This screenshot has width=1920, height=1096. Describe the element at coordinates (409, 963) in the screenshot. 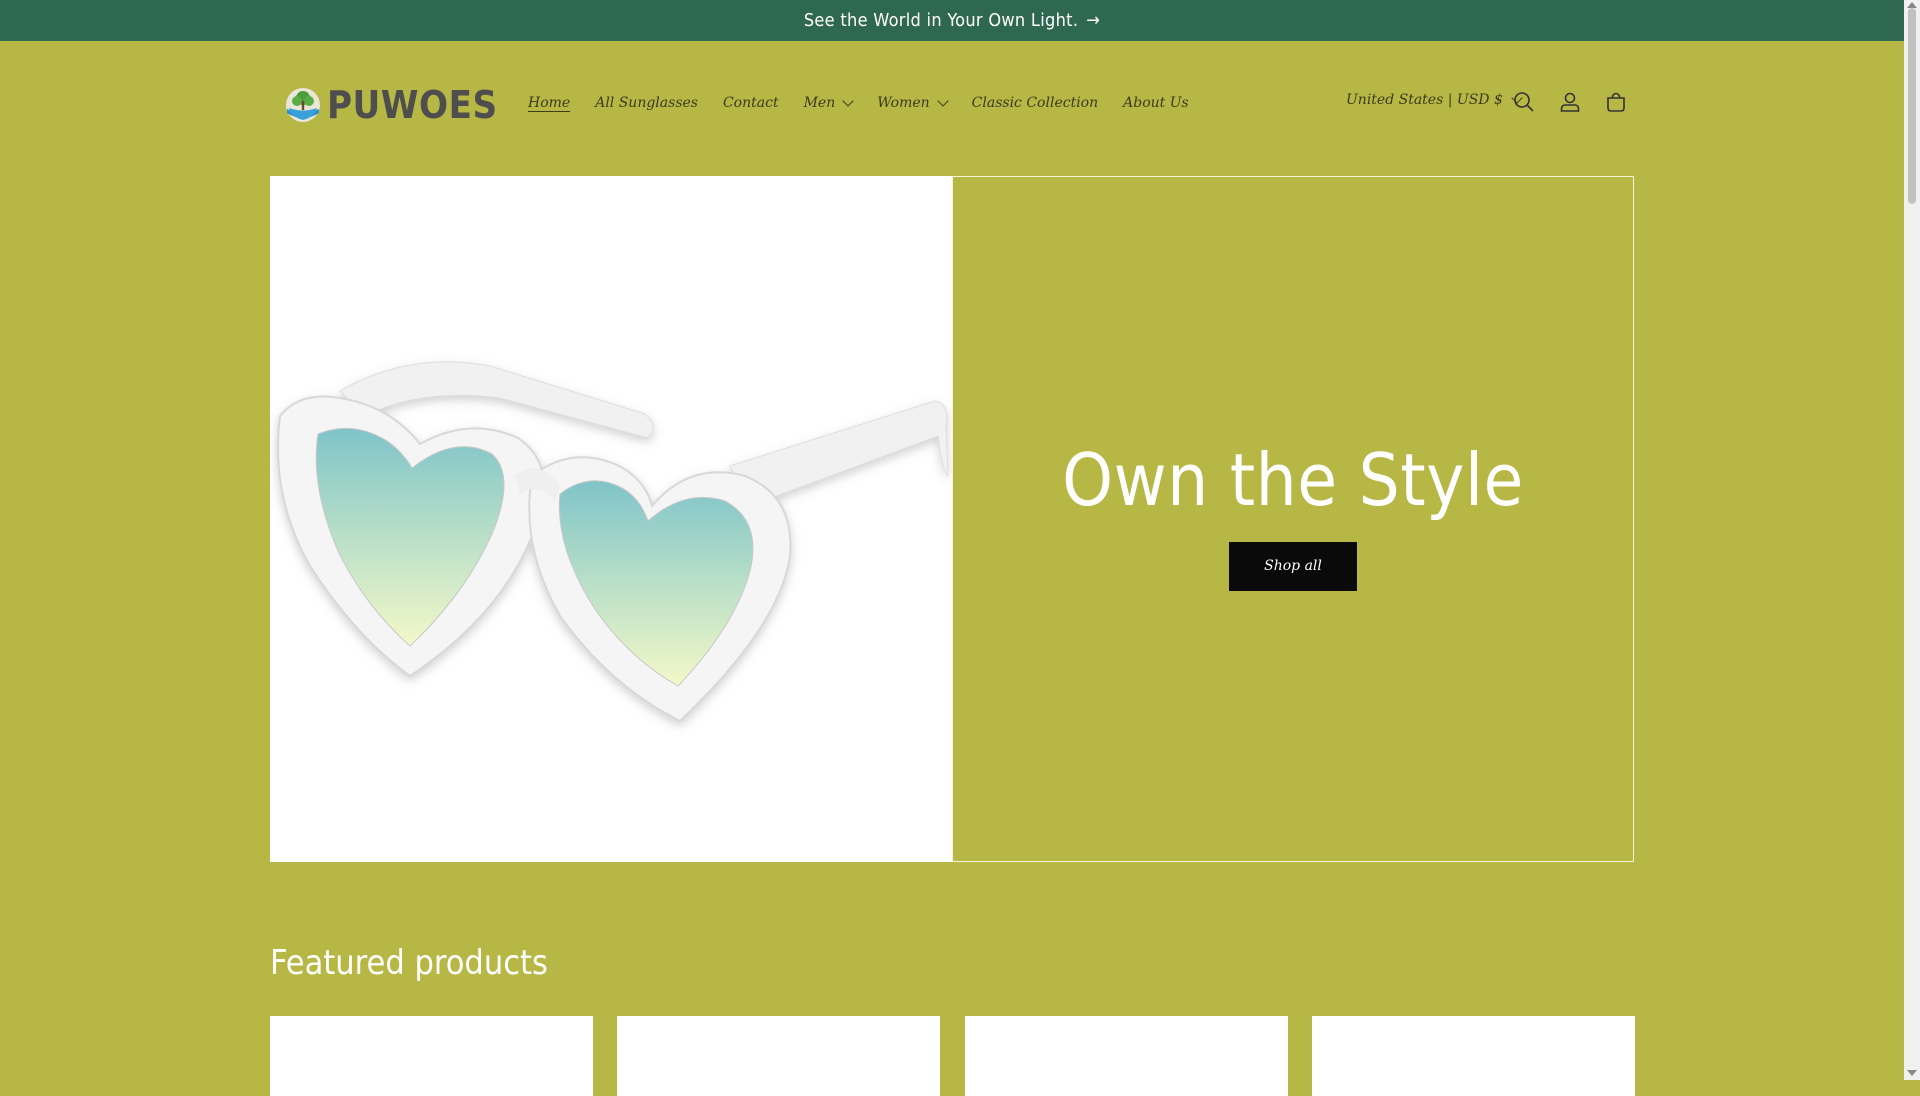

I see `featured-products-title: Featured products` at that location.